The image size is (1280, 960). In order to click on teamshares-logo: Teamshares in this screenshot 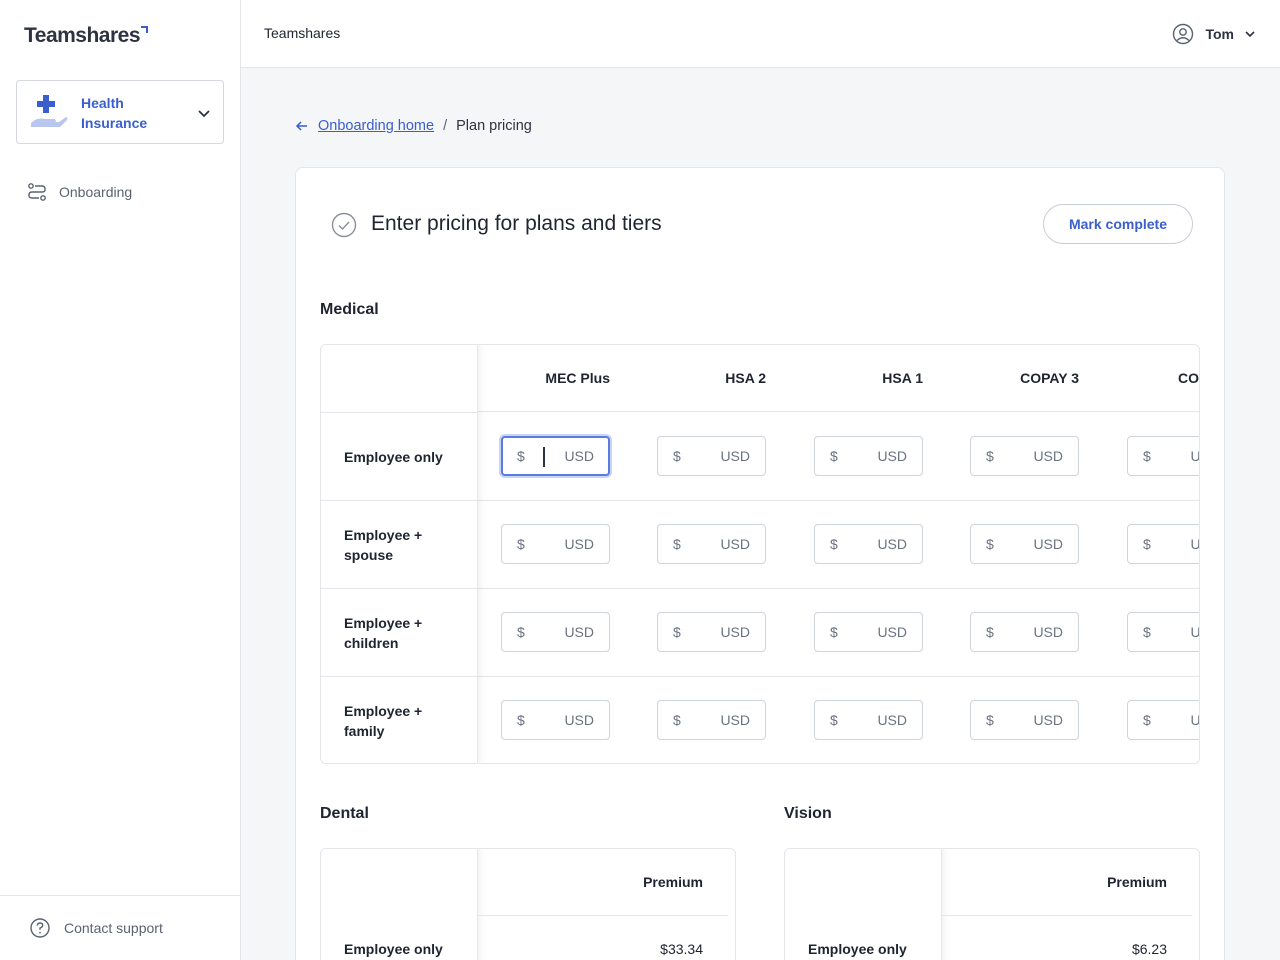, I will do `click(86, 36)`.